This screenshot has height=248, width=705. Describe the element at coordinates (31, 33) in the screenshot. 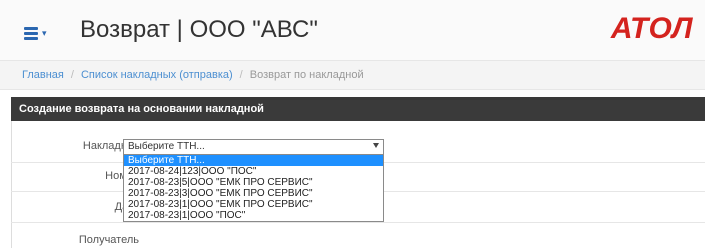

I see `hamburger-menu-icon` at that location.